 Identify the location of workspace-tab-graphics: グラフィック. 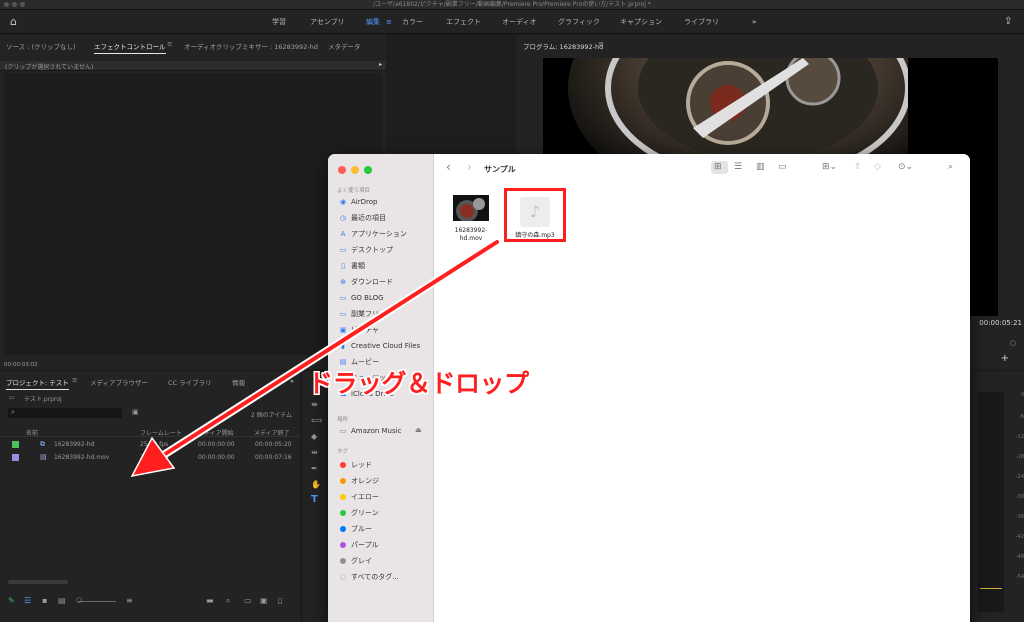
(579, 22).